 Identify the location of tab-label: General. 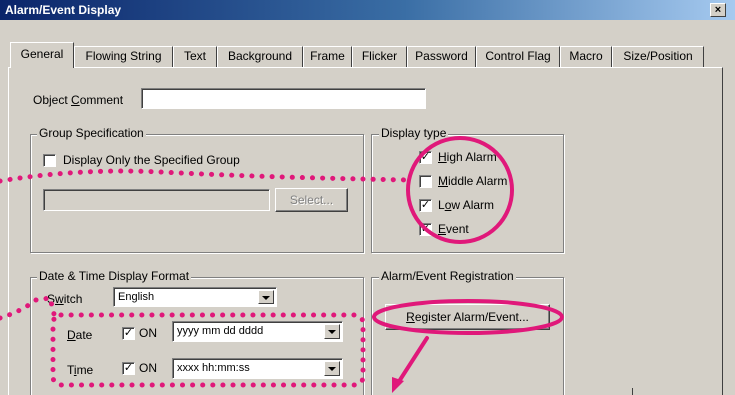
(42, 54).